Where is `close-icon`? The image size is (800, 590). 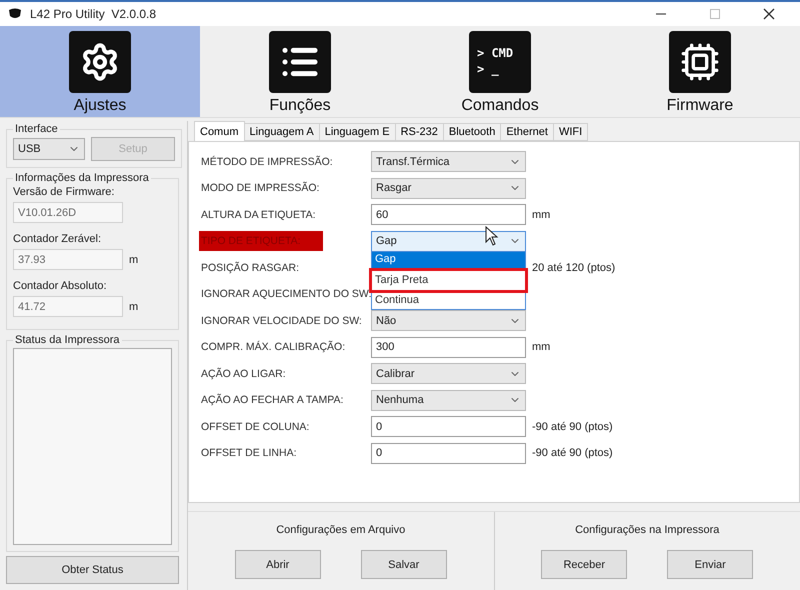
close-icon is located at coordinates (769, 14).